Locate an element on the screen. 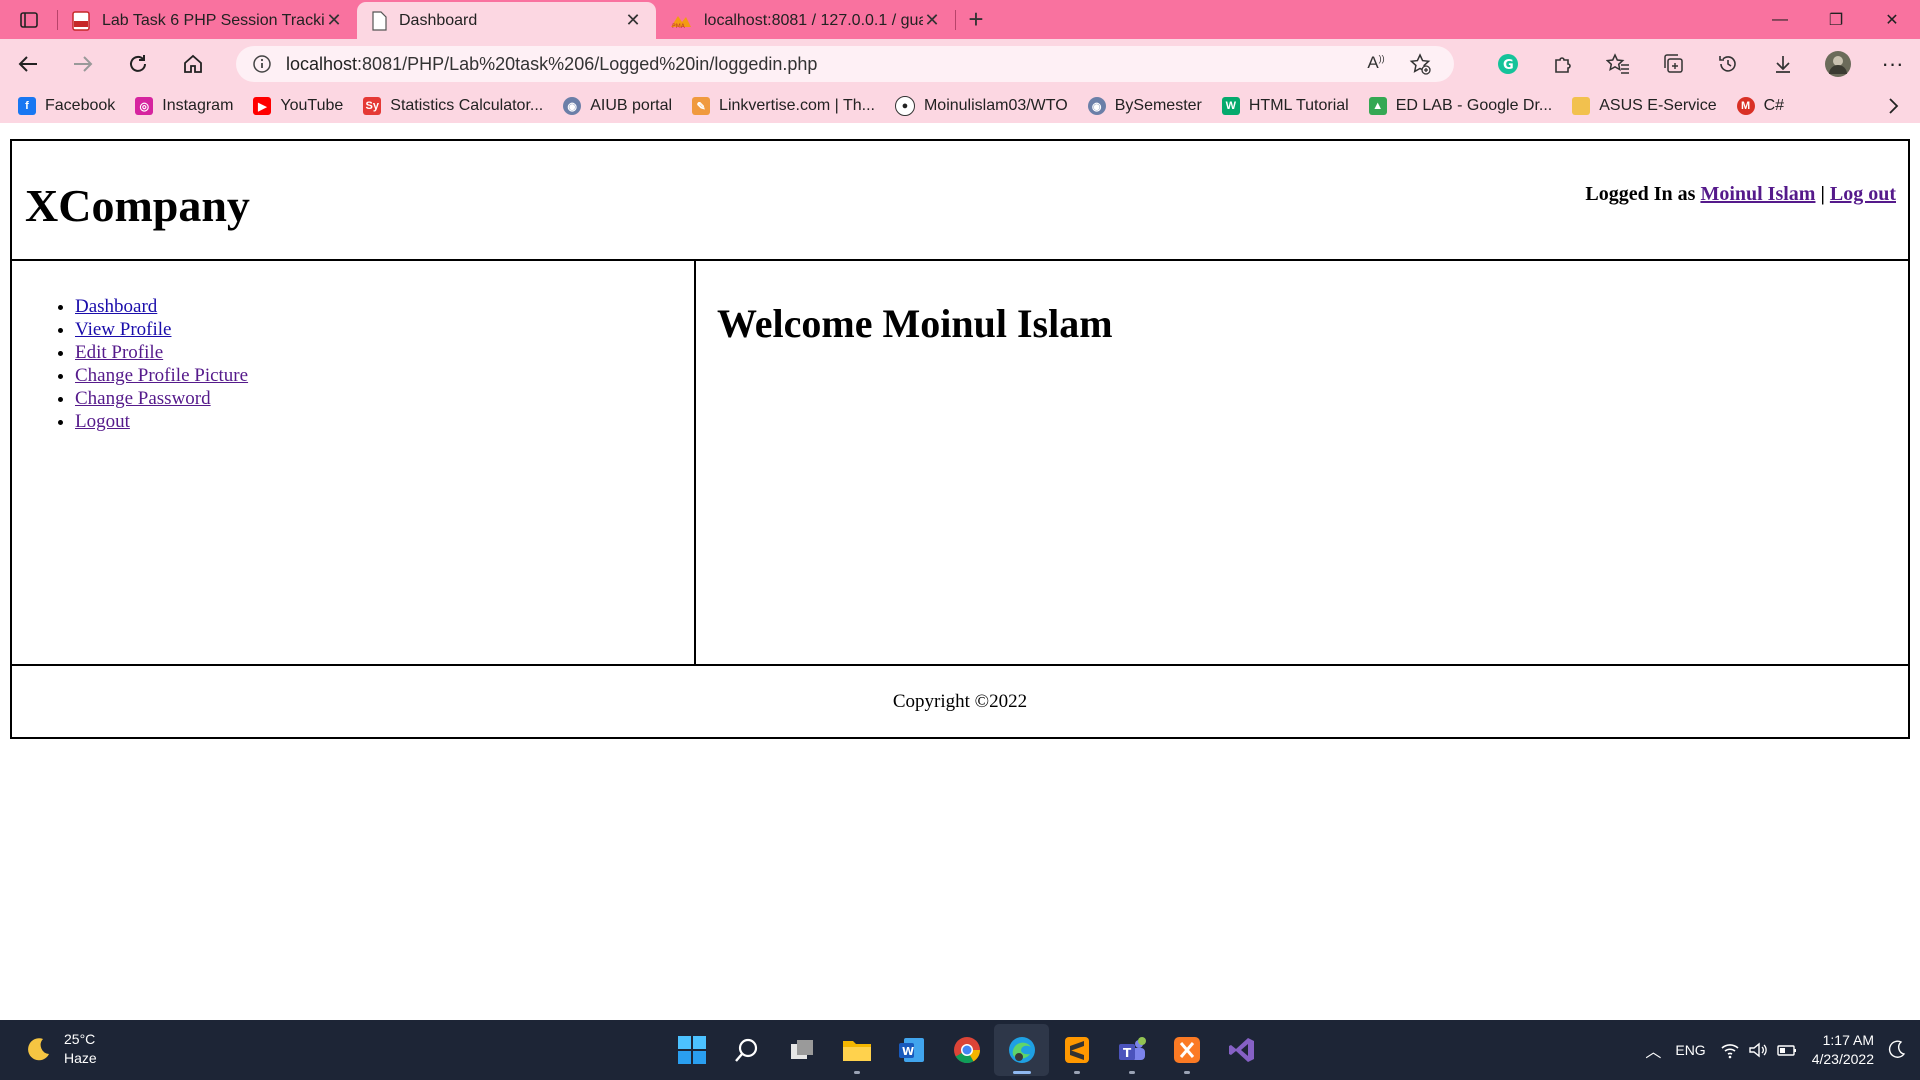 The image size is (1920, 1080). grammarly-button: G is located at coordinates (1507, 64).